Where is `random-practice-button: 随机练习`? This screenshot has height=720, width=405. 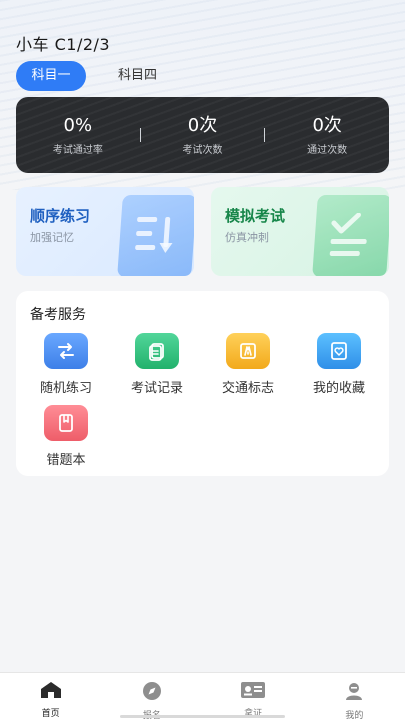 random-practice-button: 随机练习 is located at coordinates (66, 364).